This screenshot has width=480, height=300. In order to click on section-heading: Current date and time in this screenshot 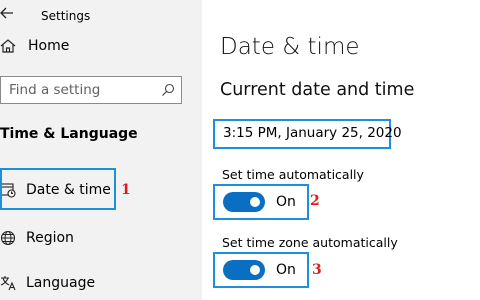, I will do `click(317, 90)`.